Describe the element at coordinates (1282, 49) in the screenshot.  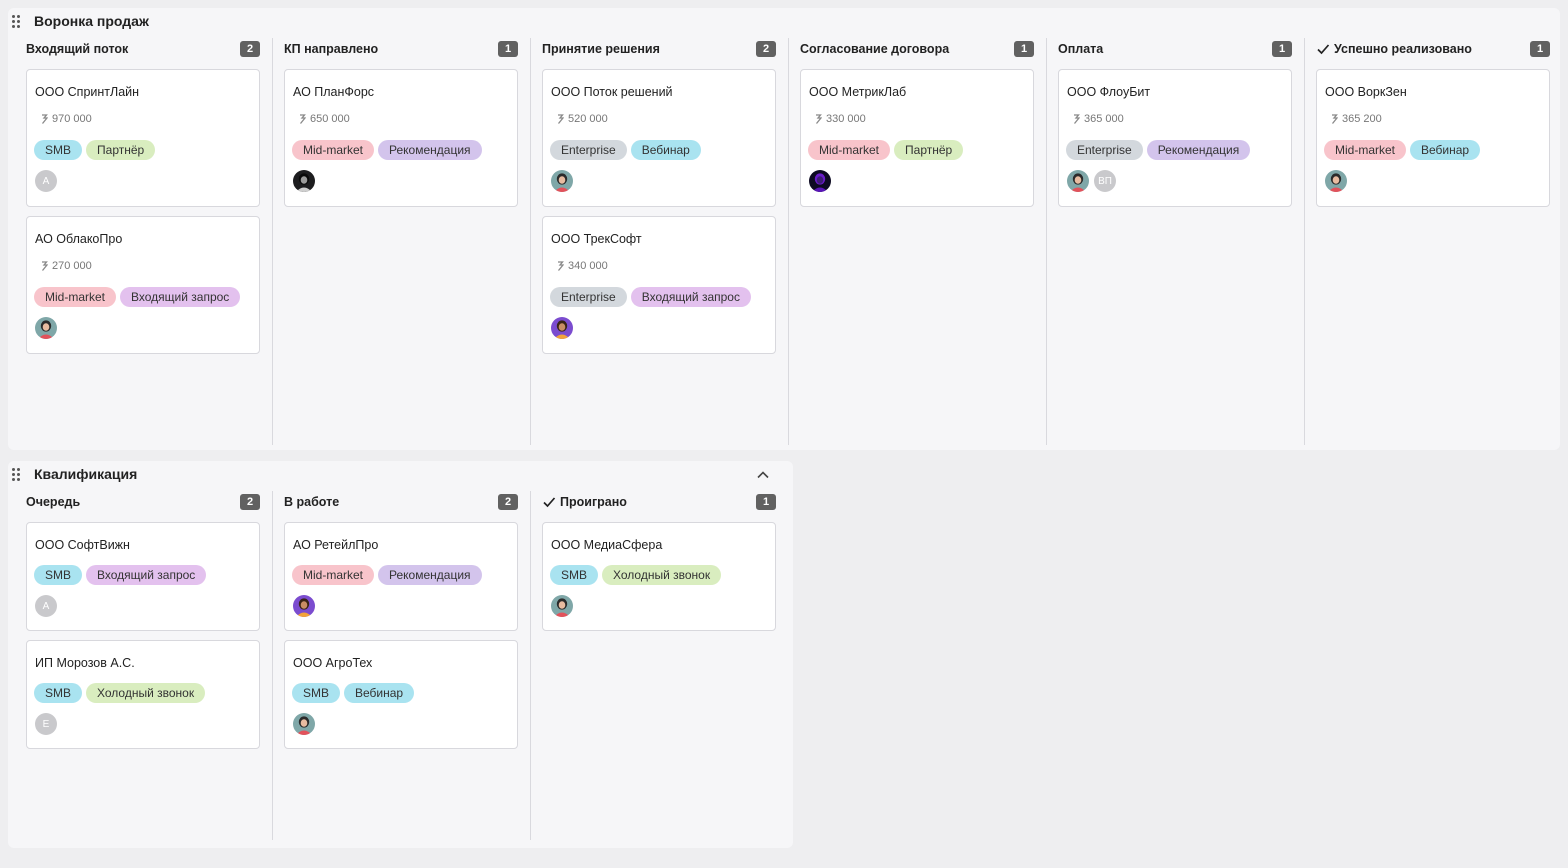
I see `column-count-badge: 1` at that location.